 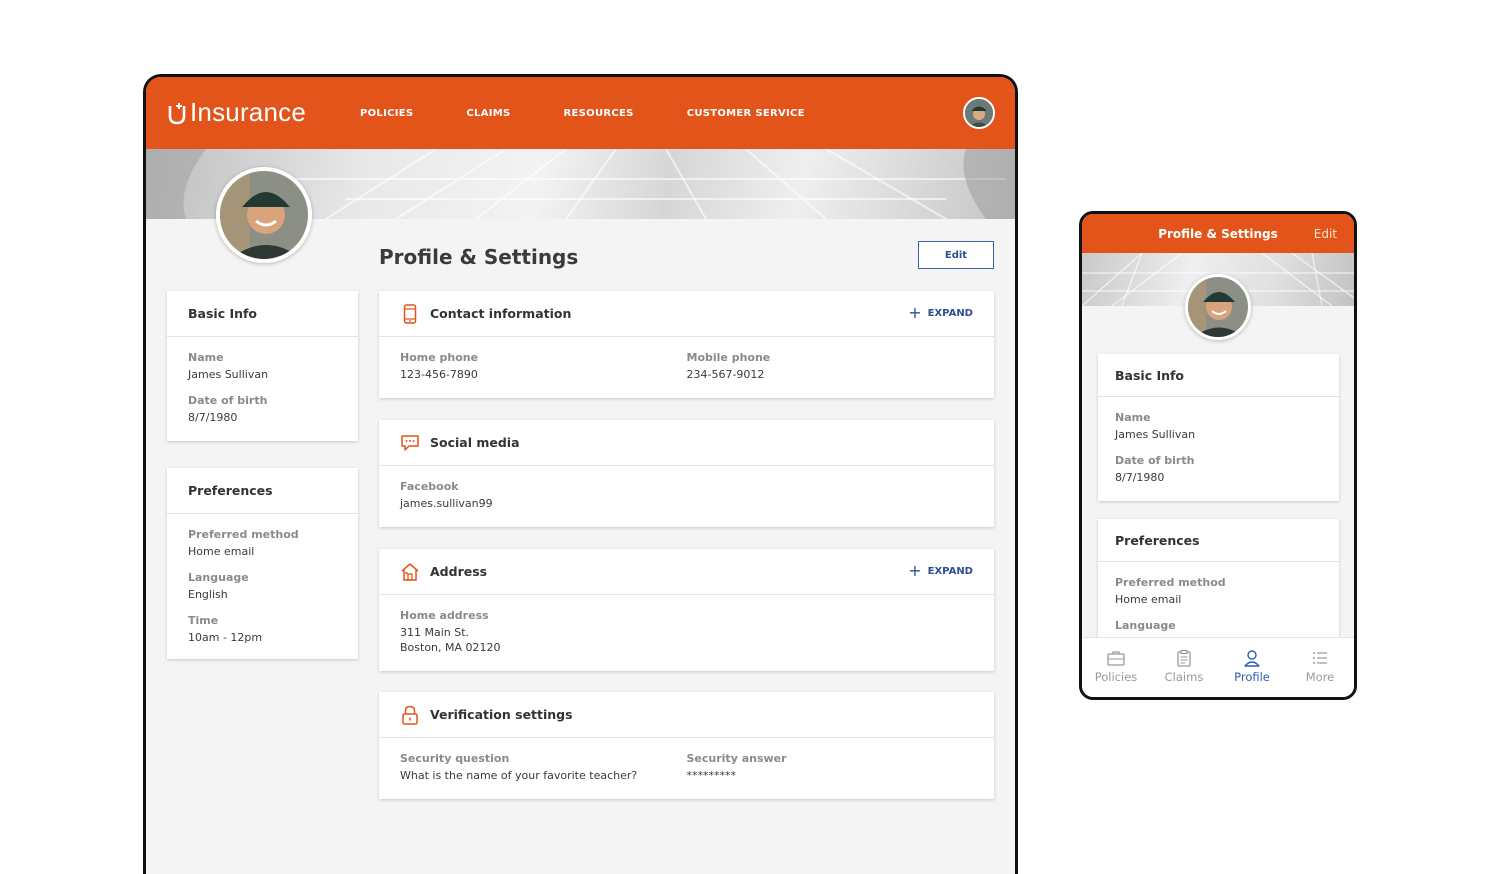 I want to click on card-title: Address, so click(x=459, y=571).